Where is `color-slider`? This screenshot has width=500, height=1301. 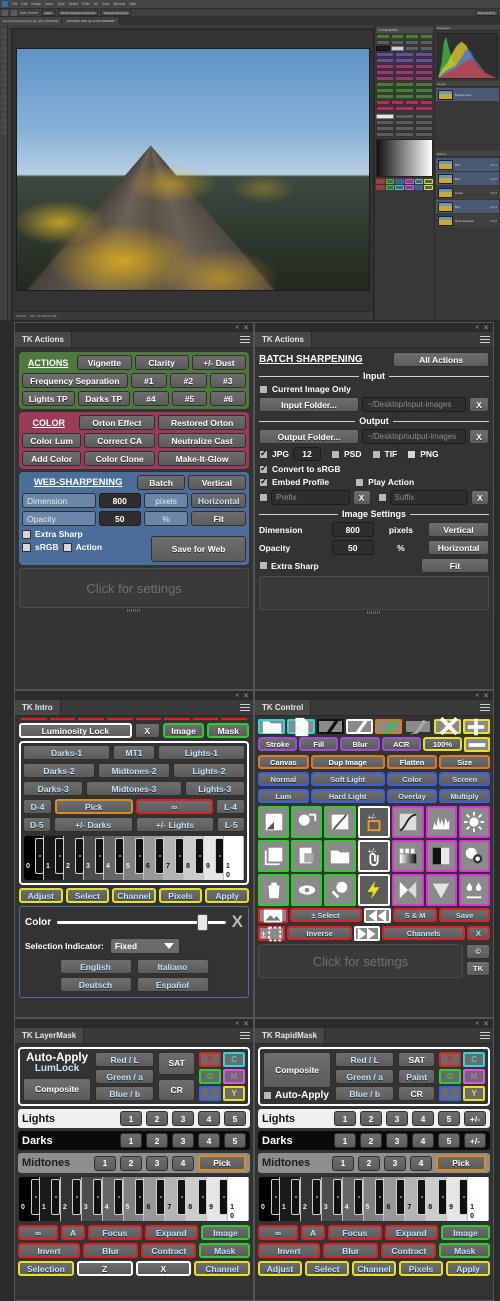 color-slider is located at coordinates (141, 922).